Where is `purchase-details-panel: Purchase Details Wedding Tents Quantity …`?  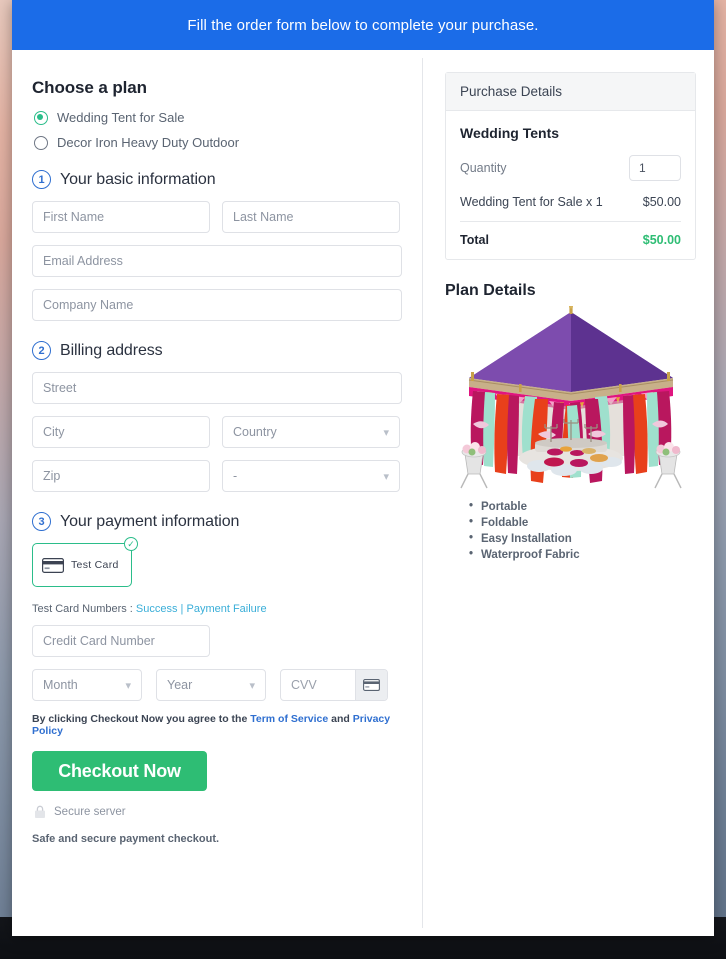
purchase-details-panel: Purchase Details Wedding Tents Quantity … is located at coordinates (570, 166).